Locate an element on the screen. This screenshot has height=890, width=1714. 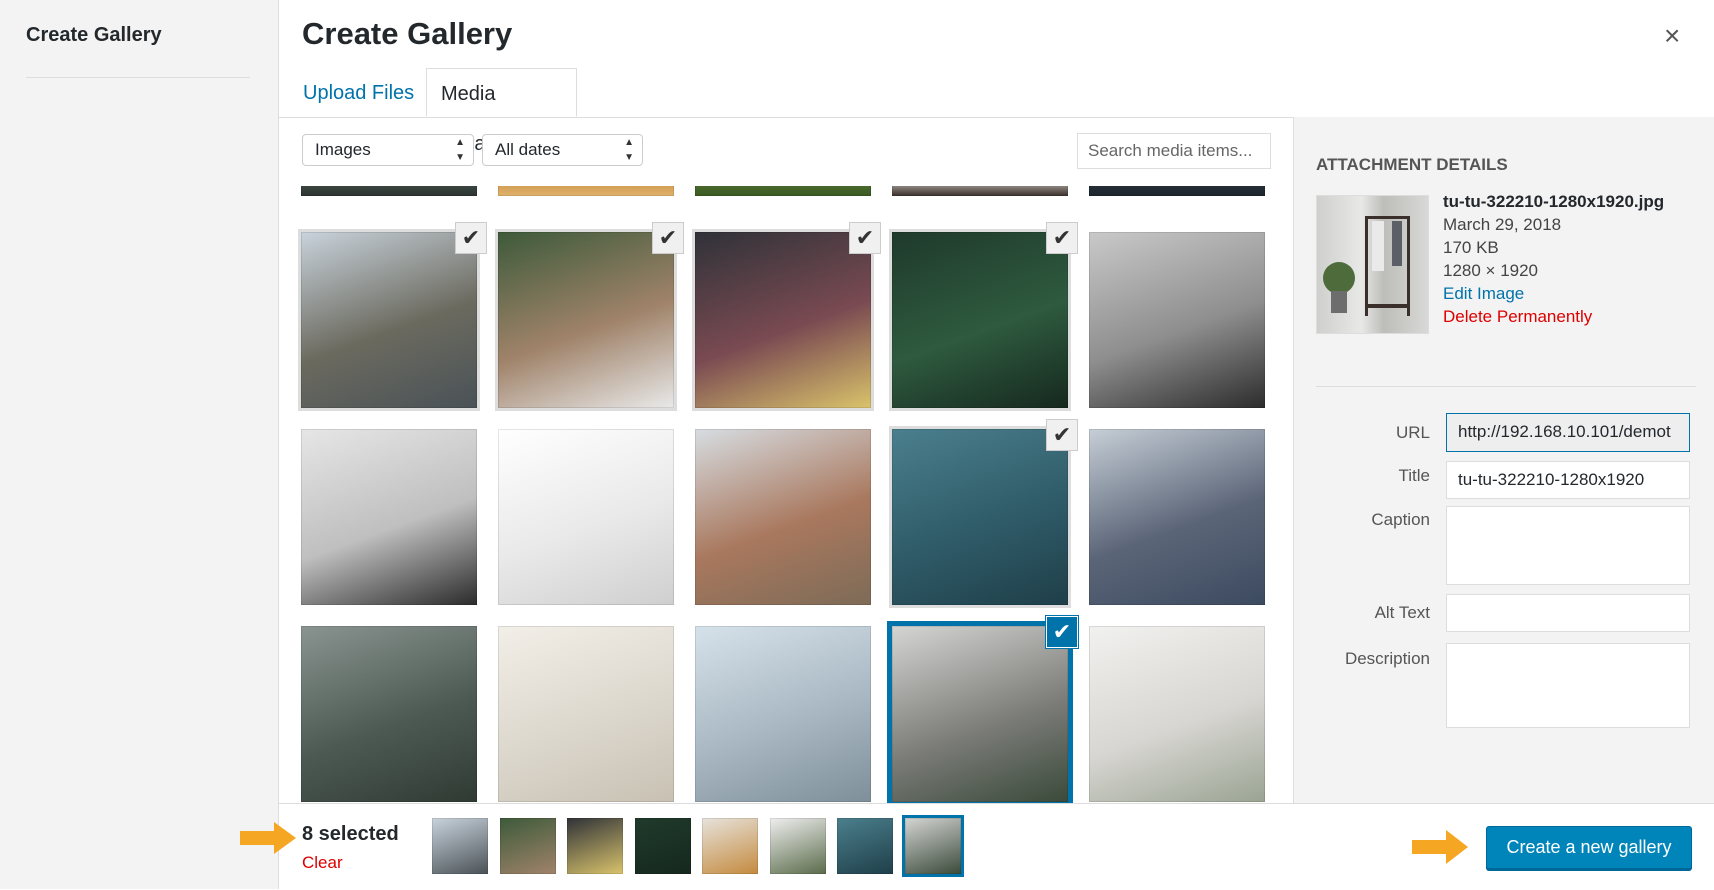
media-thumbnail-sparkler-water: ✔ is located at coordinates (983, 513).